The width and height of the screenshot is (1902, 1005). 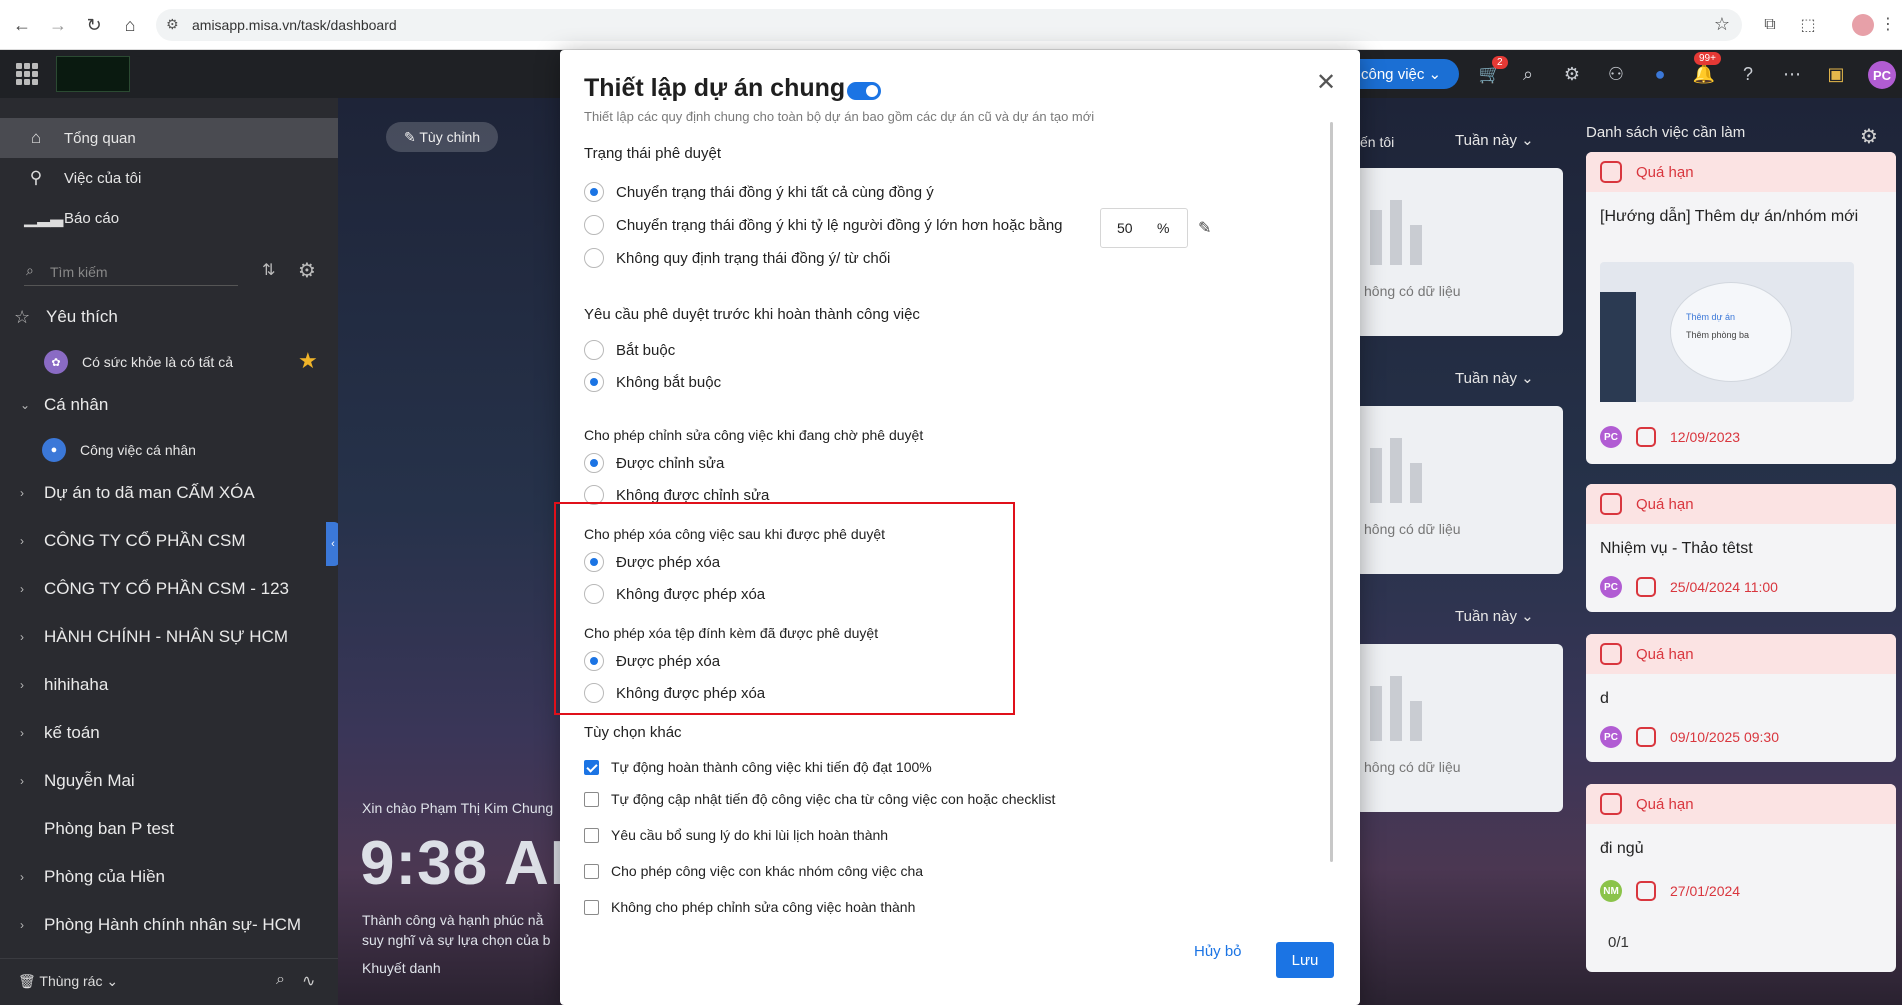 I want to click on scrollbar, so click(x=1331, y=492).